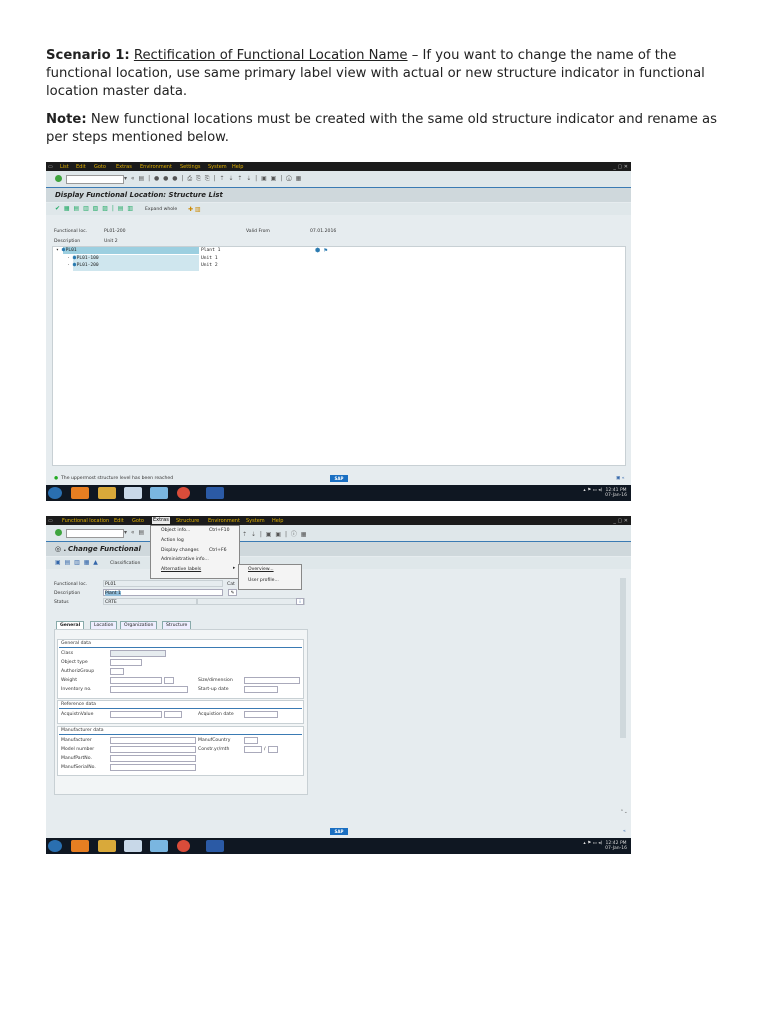  I want to click on tree-row: ▾ ⬢PL01, so click(66, 250).